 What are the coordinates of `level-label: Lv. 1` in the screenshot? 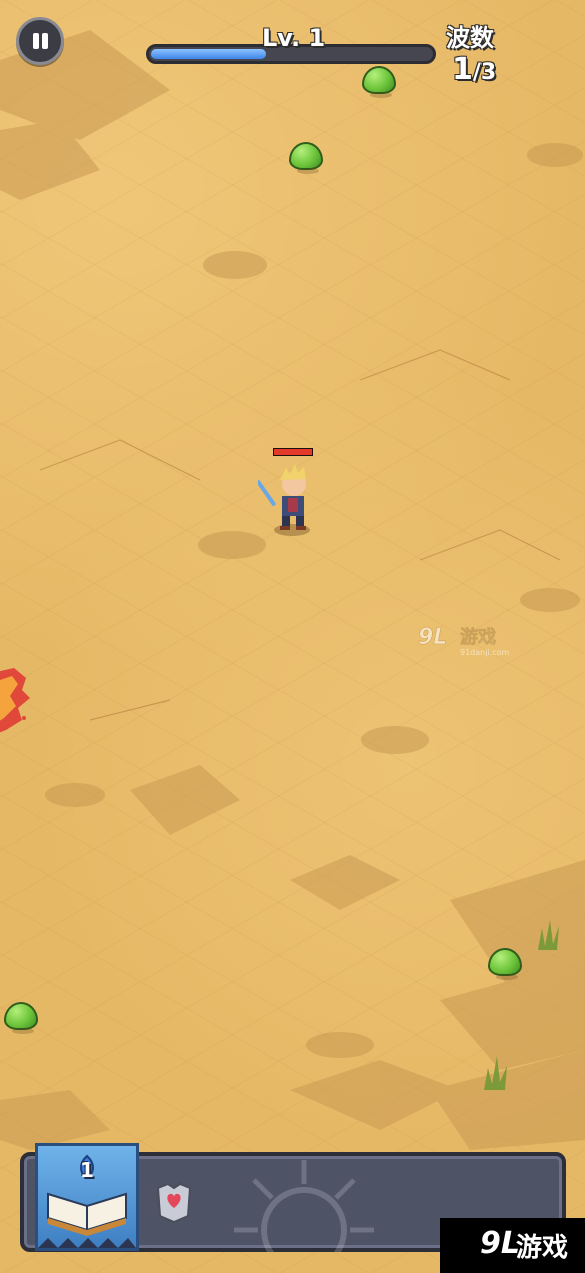 It's located at (294, 38).